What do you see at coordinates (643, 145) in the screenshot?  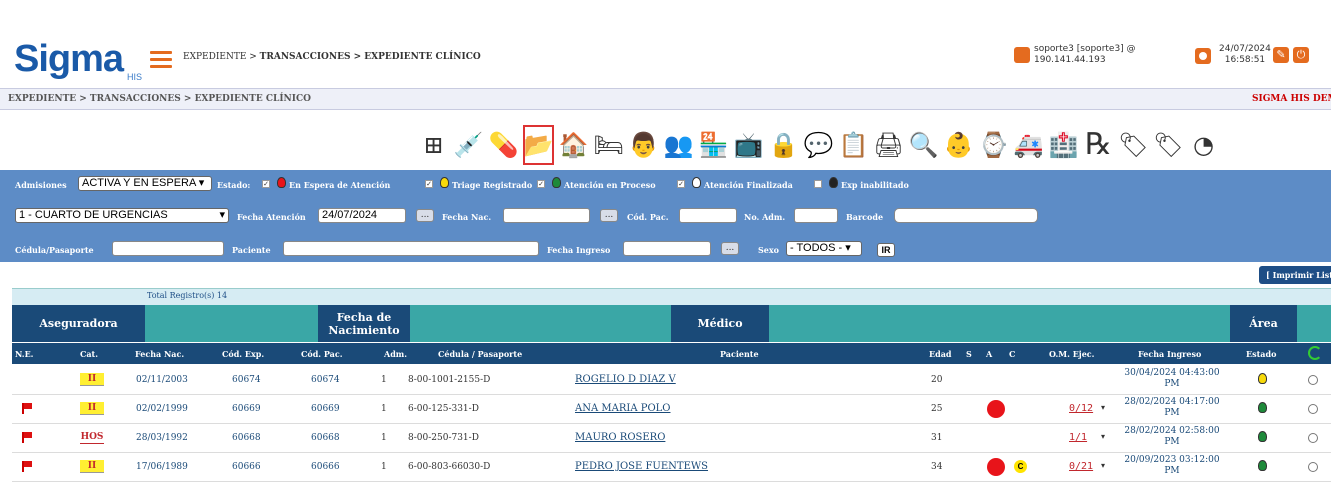 I see `doctor-icon: 👨` at bounding box center [643, 145].